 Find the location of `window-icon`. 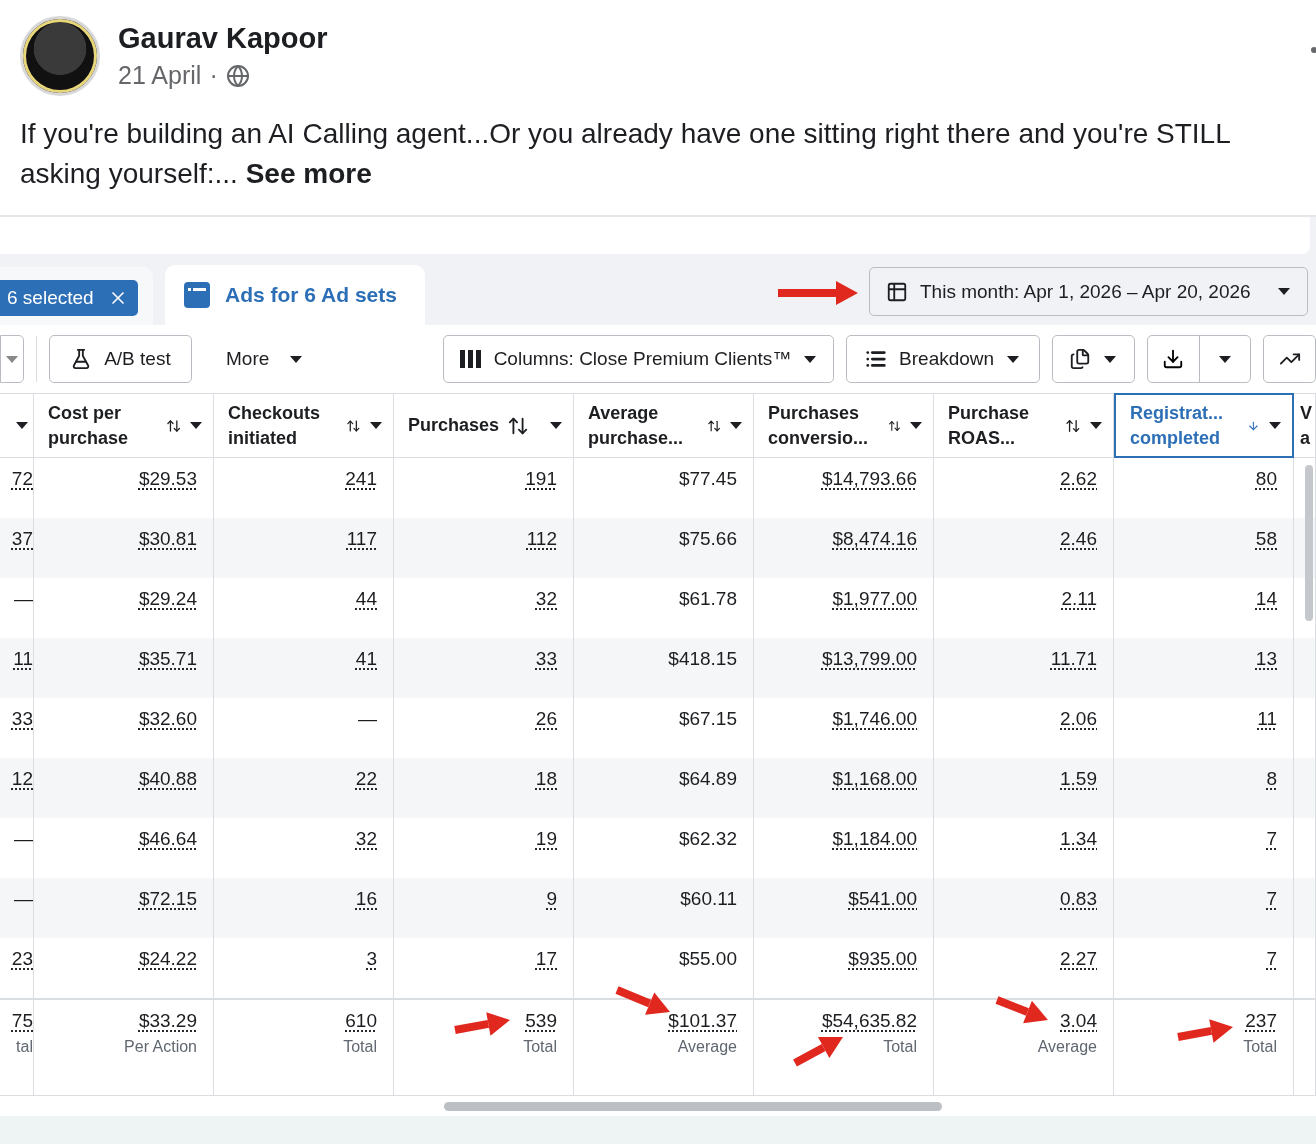

window-icon is located at coordinates (197, 295).